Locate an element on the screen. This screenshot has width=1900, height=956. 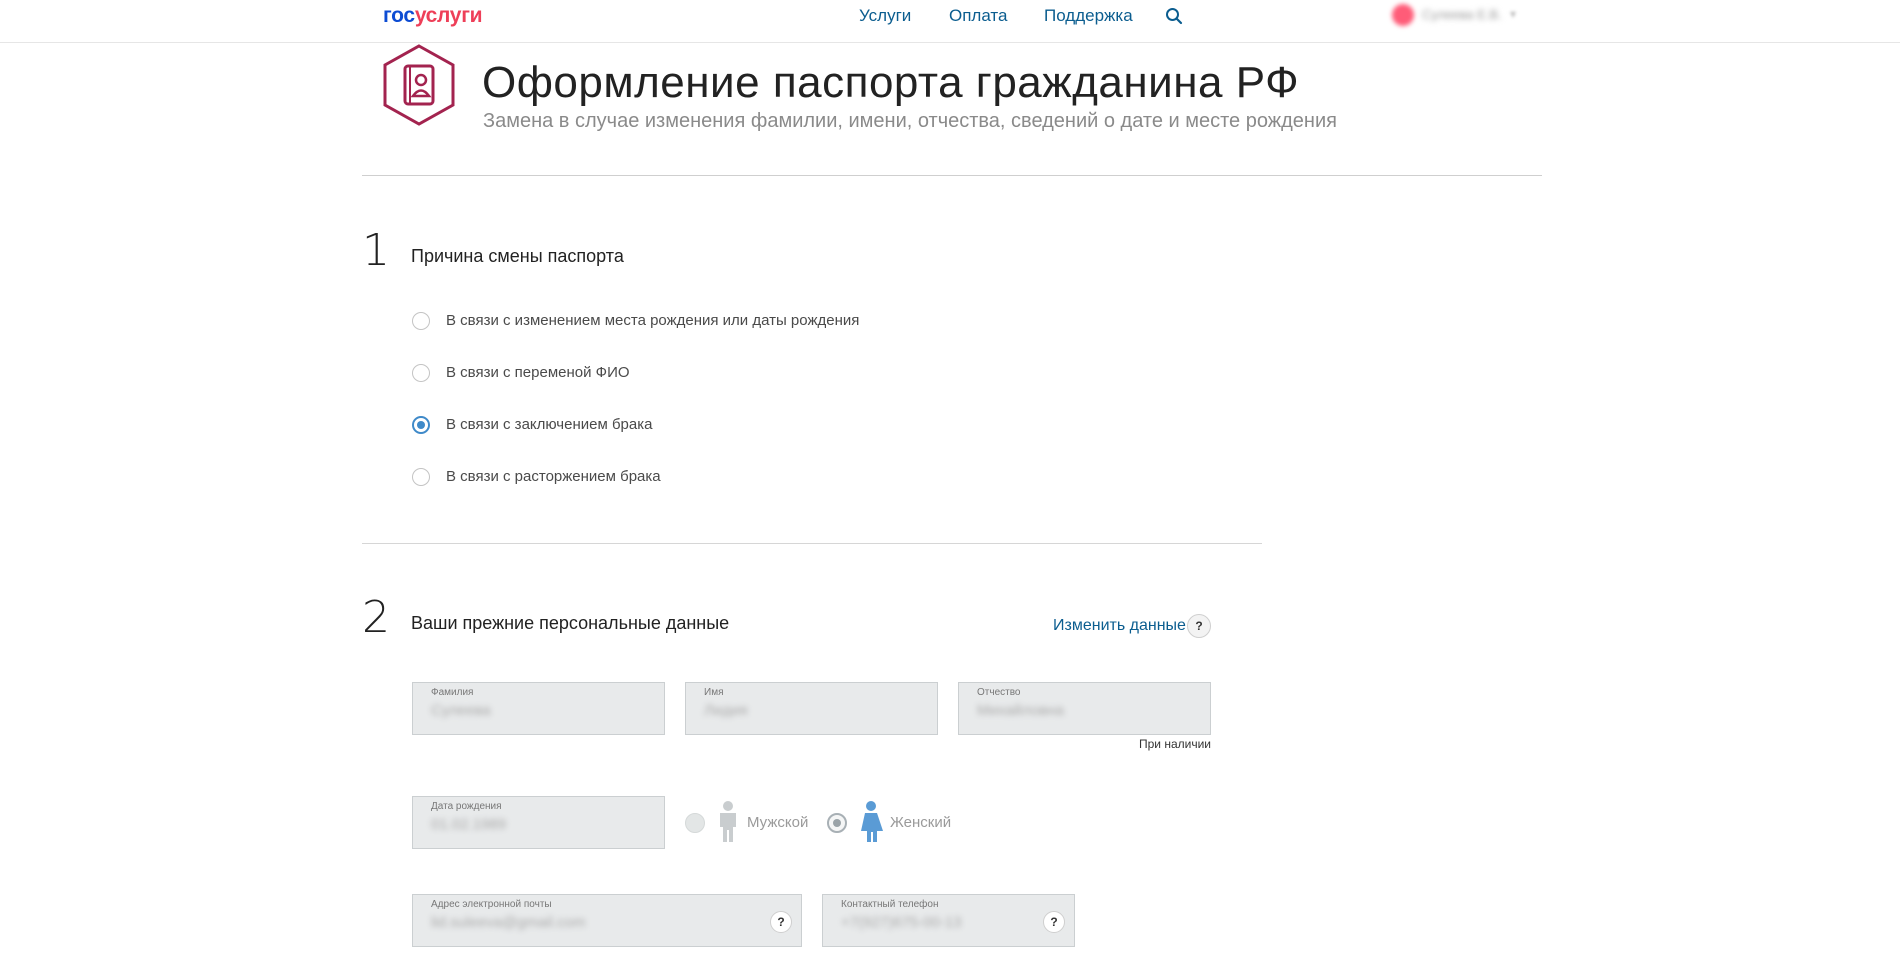
search-icon is located at coordinates (1174, 18).